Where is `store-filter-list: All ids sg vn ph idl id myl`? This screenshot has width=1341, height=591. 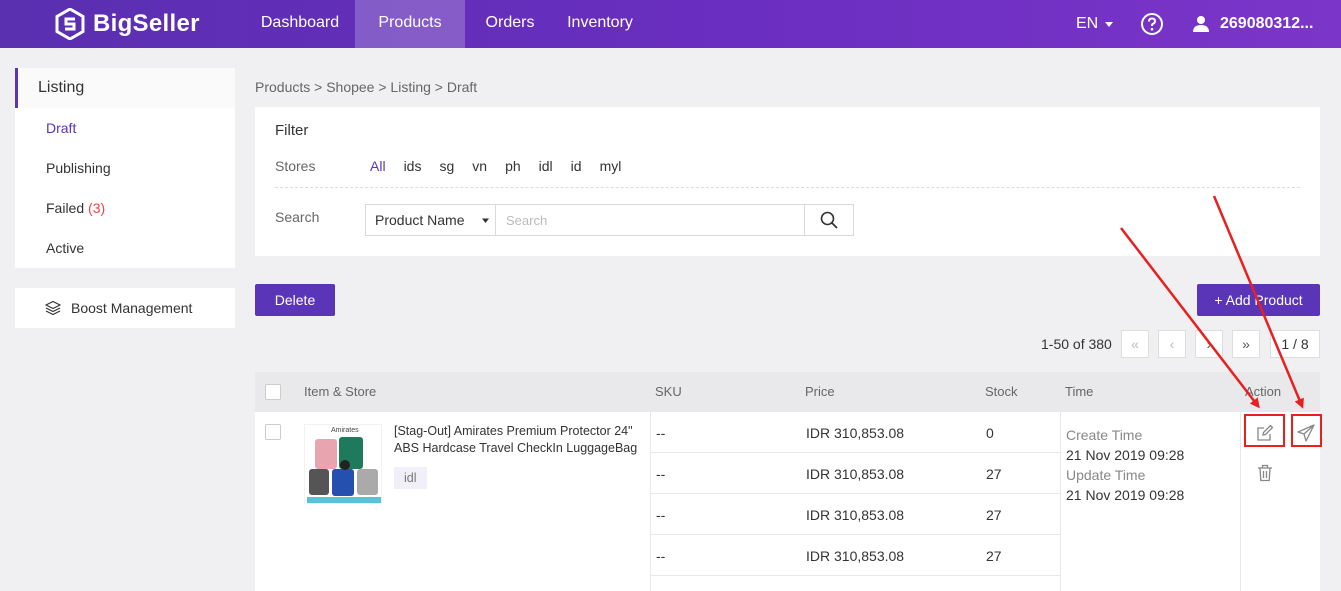
store-filter-list: All ids sg vn ph idl id myl is located at coordinates (504, 166).